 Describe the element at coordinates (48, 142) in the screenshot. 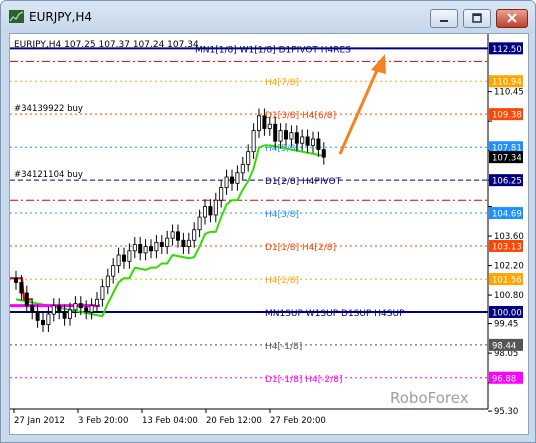

I see `order-labels: #34139922 buy #34121104 buy` at that location.